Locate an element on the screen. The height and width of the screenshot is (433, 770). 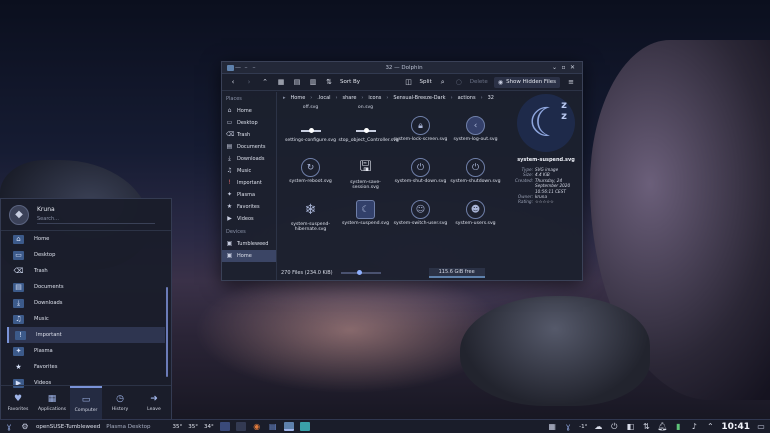
split-icon: ◫ is located at coordinates (409, 82).